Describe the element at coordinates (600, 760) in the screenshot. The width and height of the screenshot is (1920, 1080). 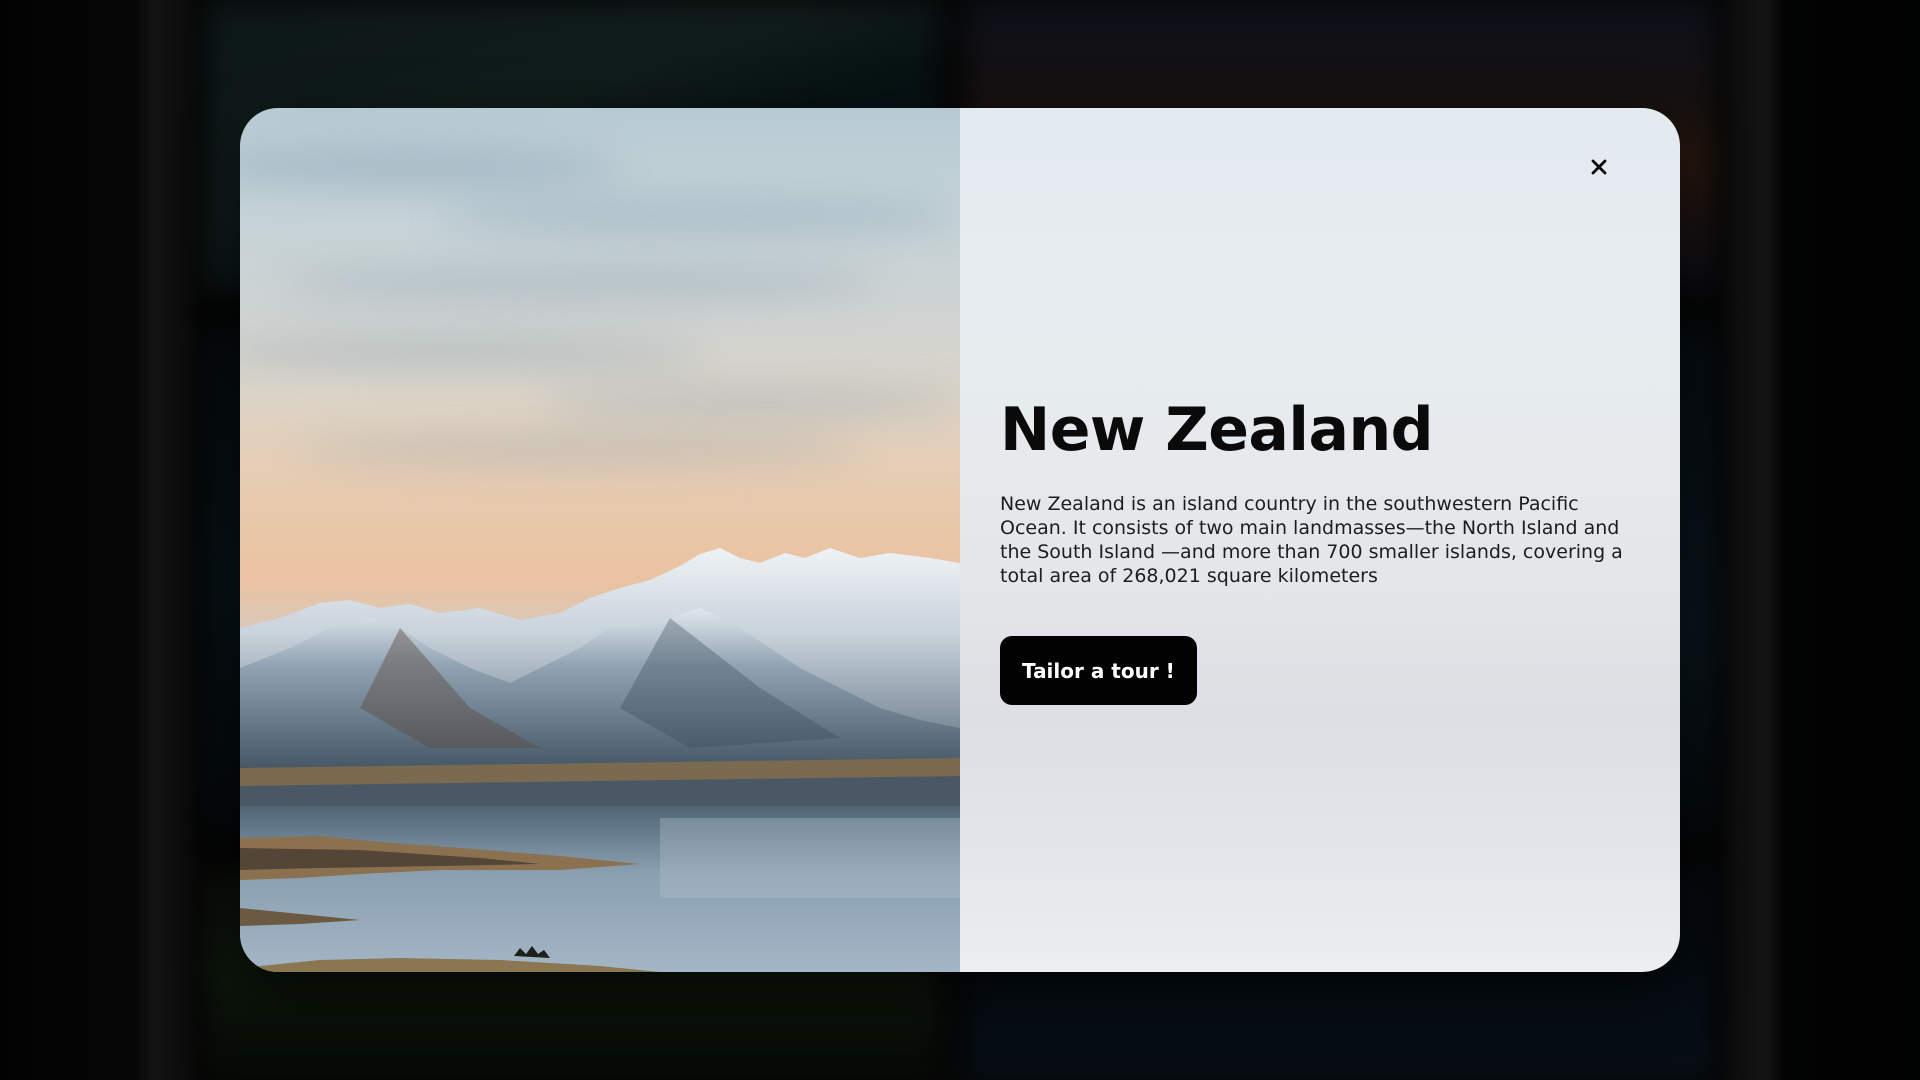
I see `mountain-landscape` at that location.